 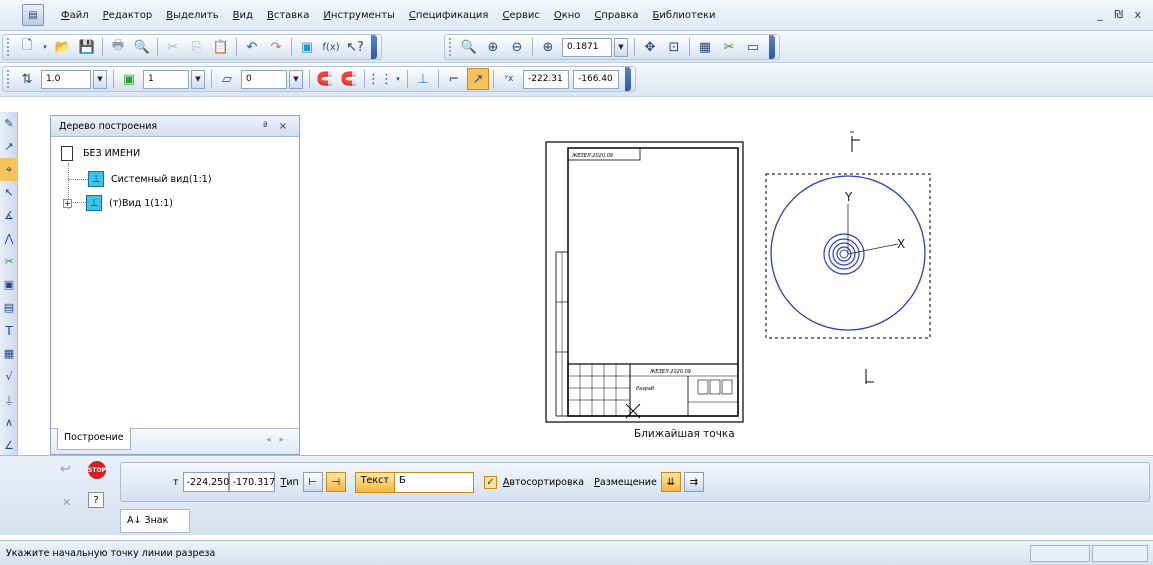 I want to click on help-pointer-icon: ↖?, so click(x=355, y=47).